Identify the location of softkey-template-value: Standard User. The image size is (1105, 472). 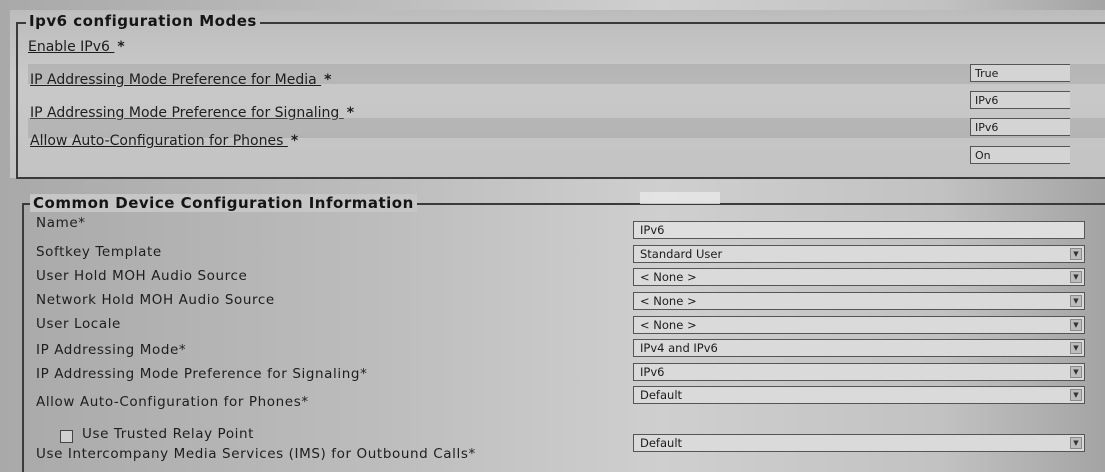
(681, 254).